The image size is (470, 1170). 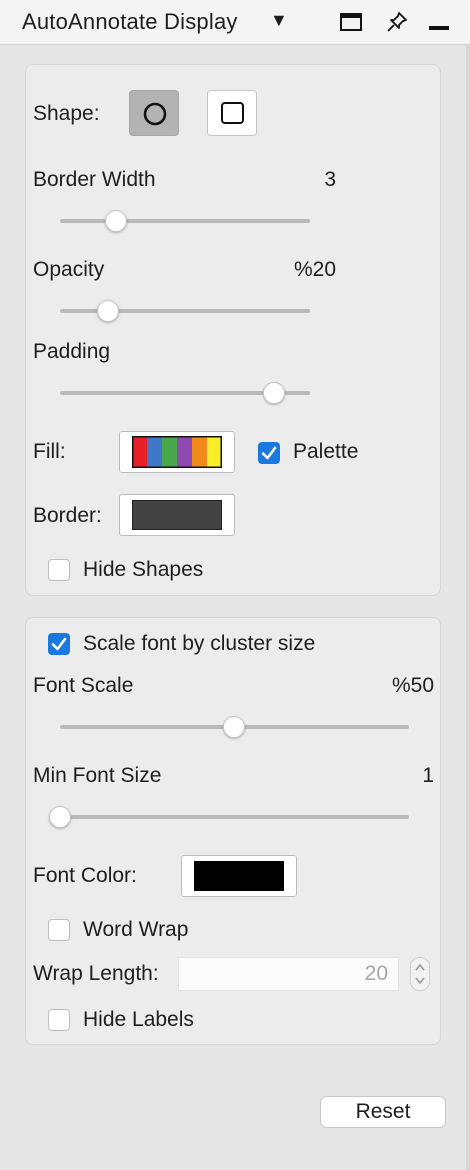 What do you see at coordinates (274, 393) in the screenshot?
I see `padding-slider-thumb` at bounding box center [274, 393].